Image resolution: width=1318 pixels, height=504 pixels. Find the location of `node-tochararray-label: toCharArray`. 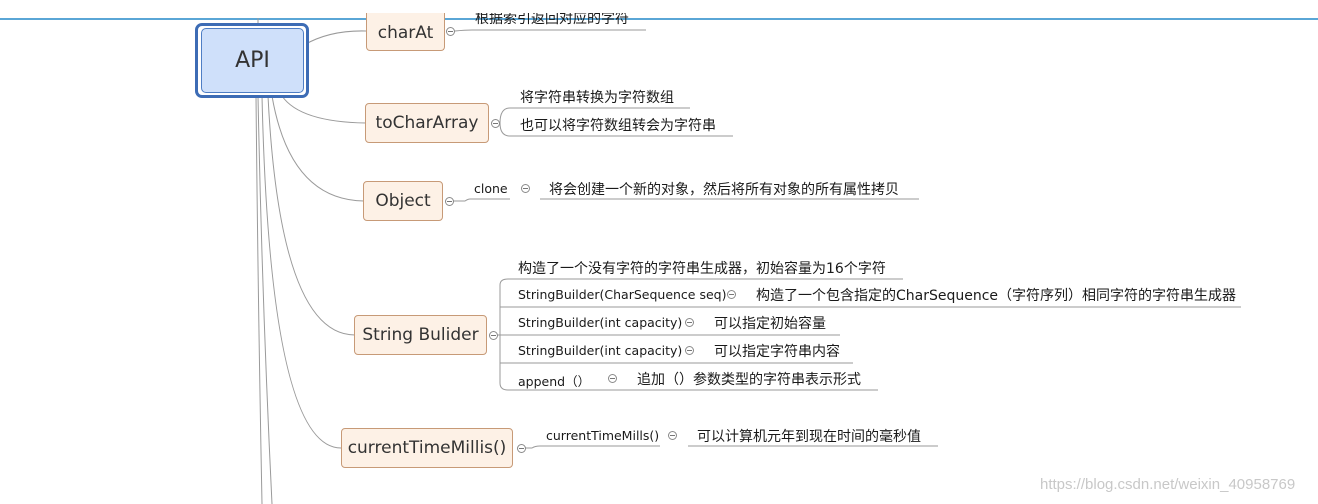

node-tochararray-label: toCharArray is located at coordinates (427, 123).